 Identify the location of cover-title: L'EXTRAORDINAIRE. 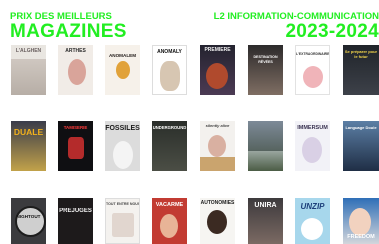
(312, 54).